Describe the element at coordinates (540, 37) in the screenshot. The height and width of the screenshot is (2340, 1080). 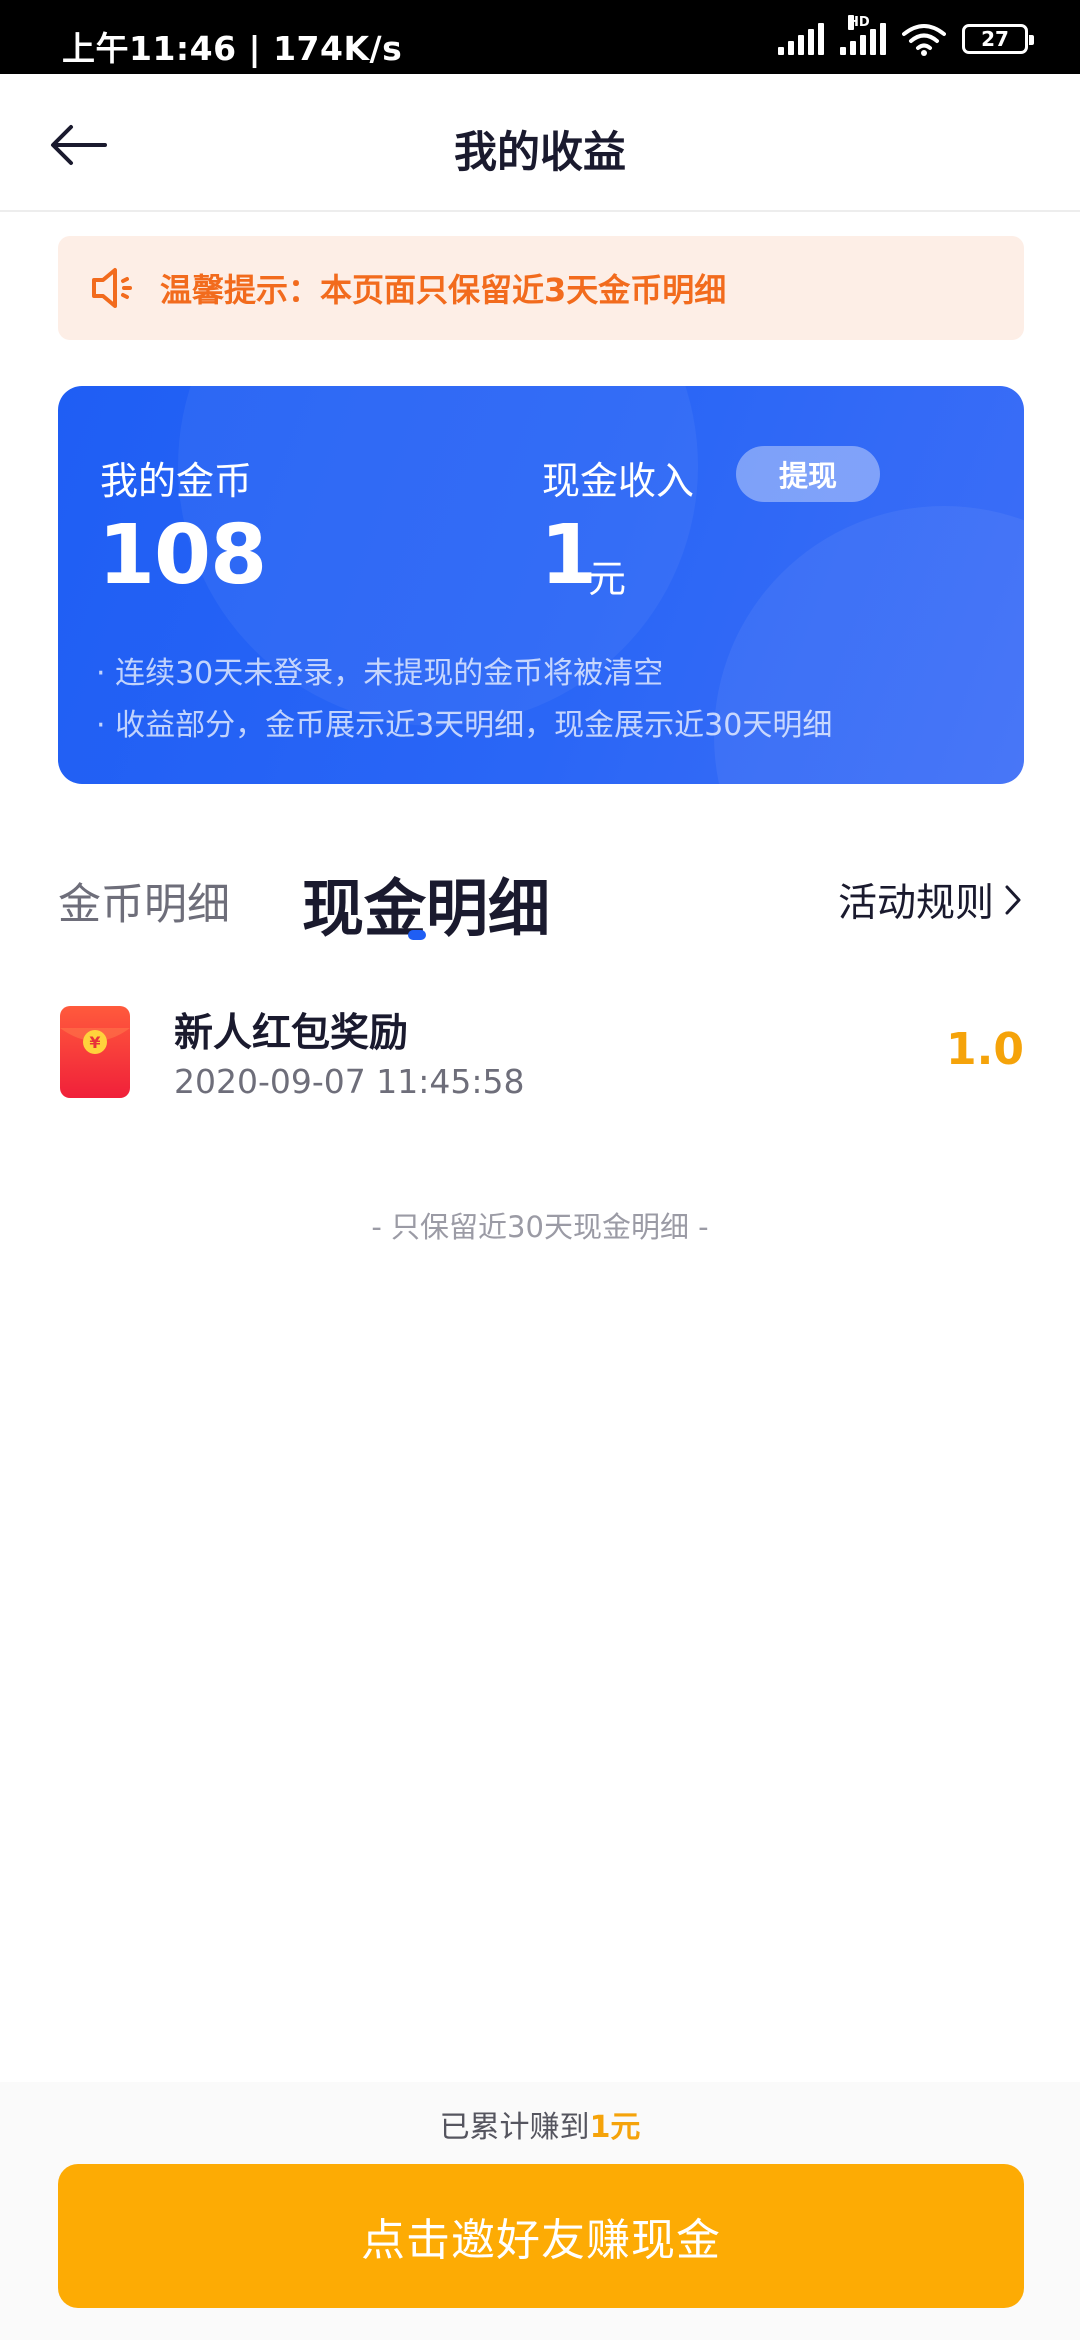
I see `status-bar: 上午11:46 | 174K/s HD 27` at that location.